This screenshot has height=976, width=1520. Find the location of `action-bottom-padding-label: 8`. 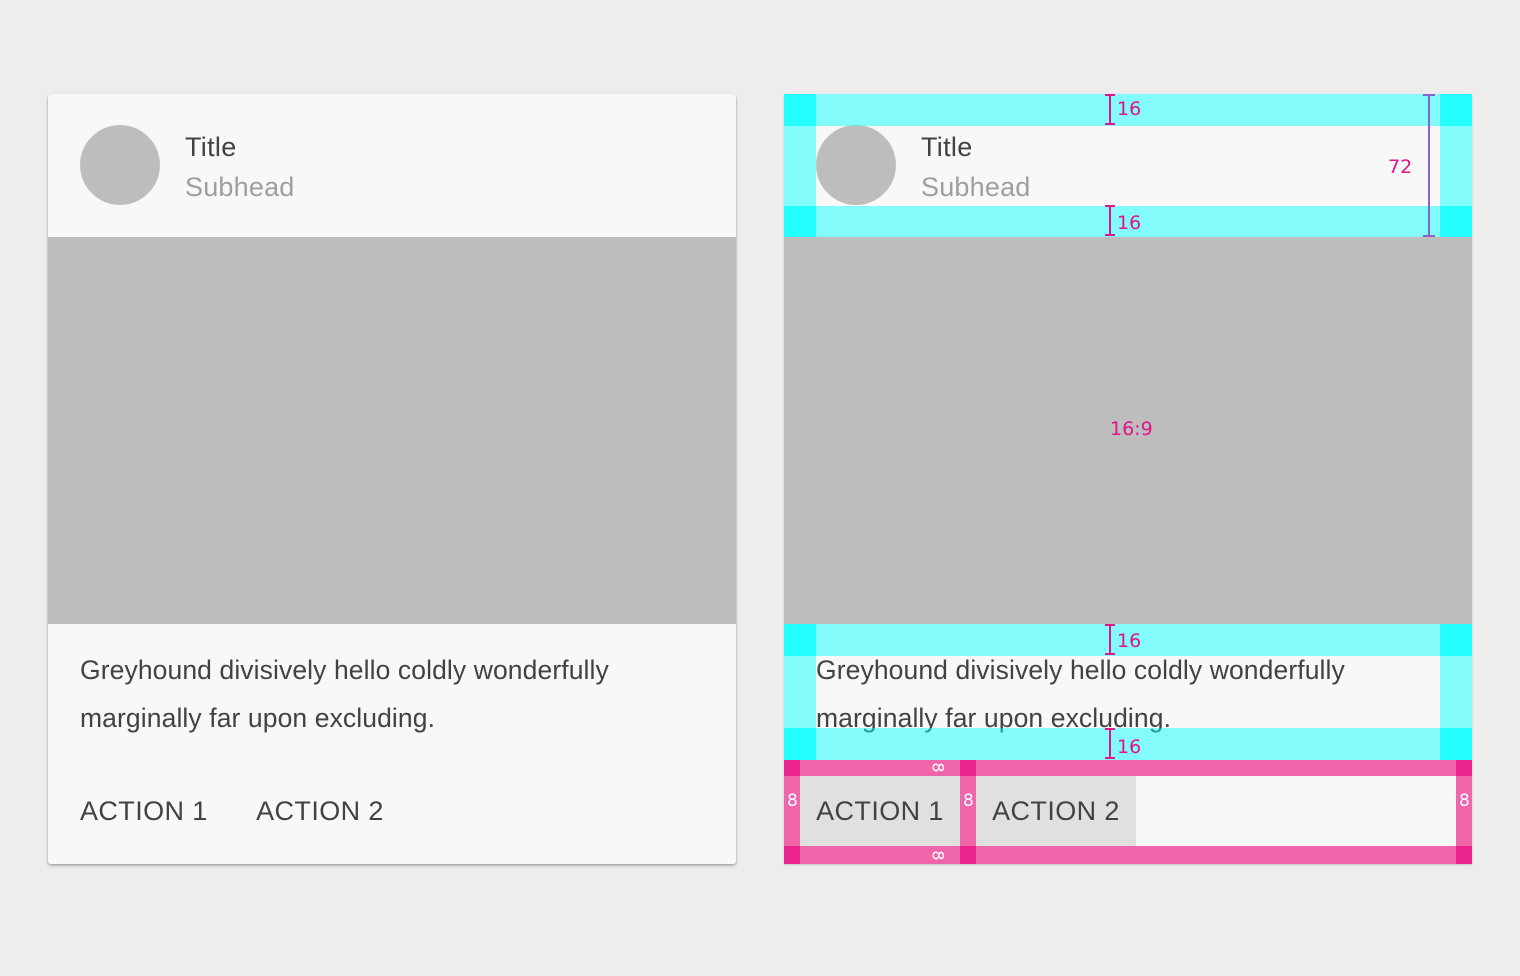

action-bottom-padding-label: 8 is located at coordinates (938, 855).